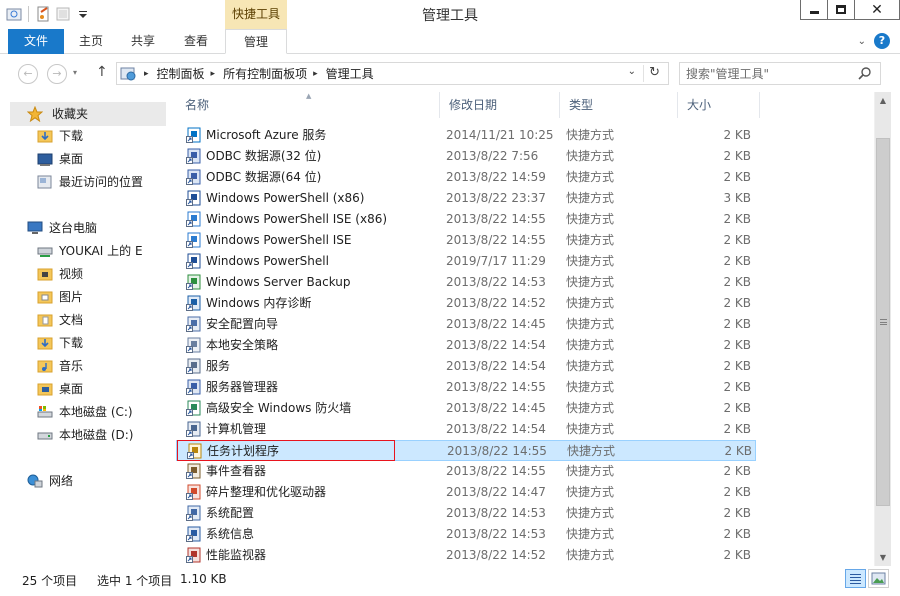 The width and height of the screenshot is (900, 596). Describe the element at coordinates (496, 555) in the screenshot. I see `file-date: 2013/8/22 14:52` at that location.